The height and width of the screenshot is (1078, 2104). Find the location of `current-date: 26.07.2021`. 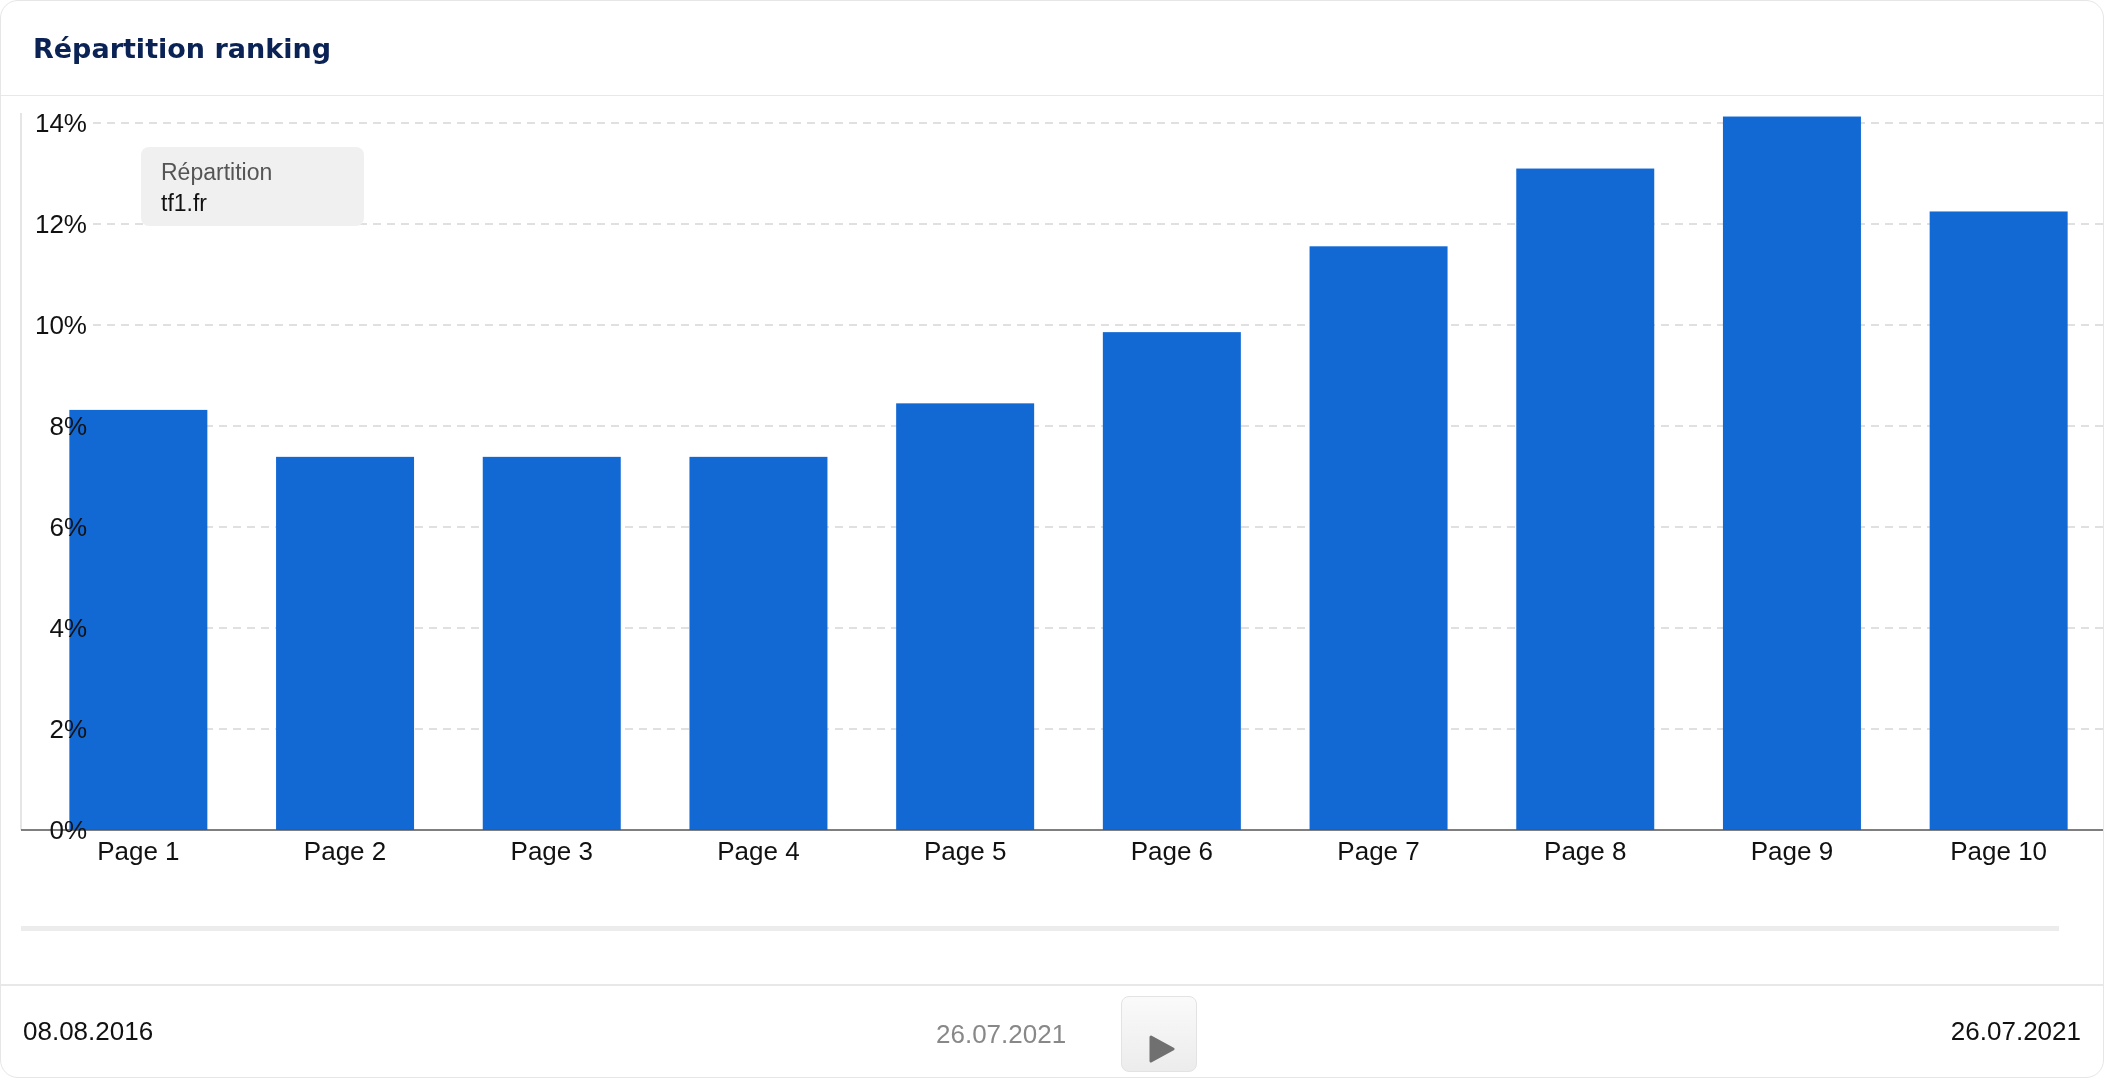

current-date: 26.07.2021 is located at coordinates (1001, 1034).